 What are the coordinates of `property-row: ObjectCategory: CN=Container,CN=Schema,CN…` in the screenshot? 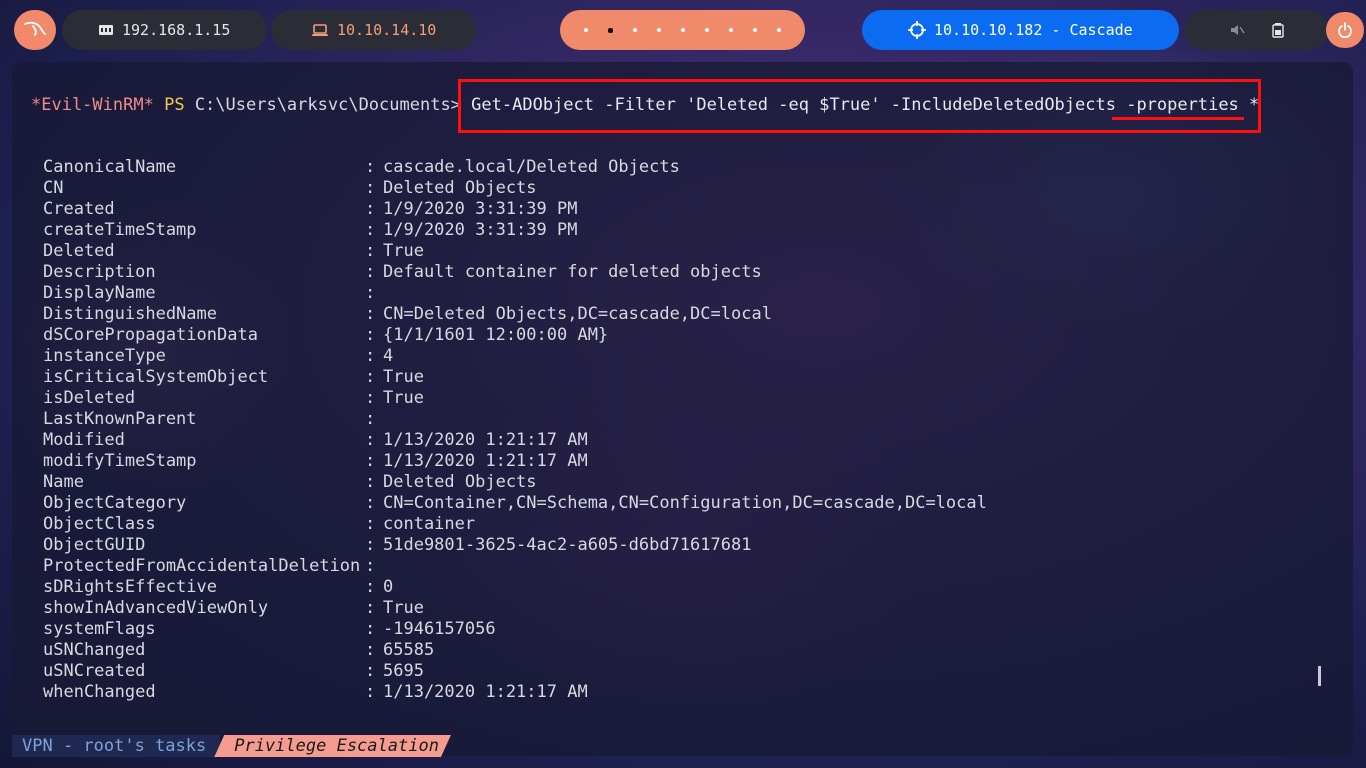 It's located at (515, 503).